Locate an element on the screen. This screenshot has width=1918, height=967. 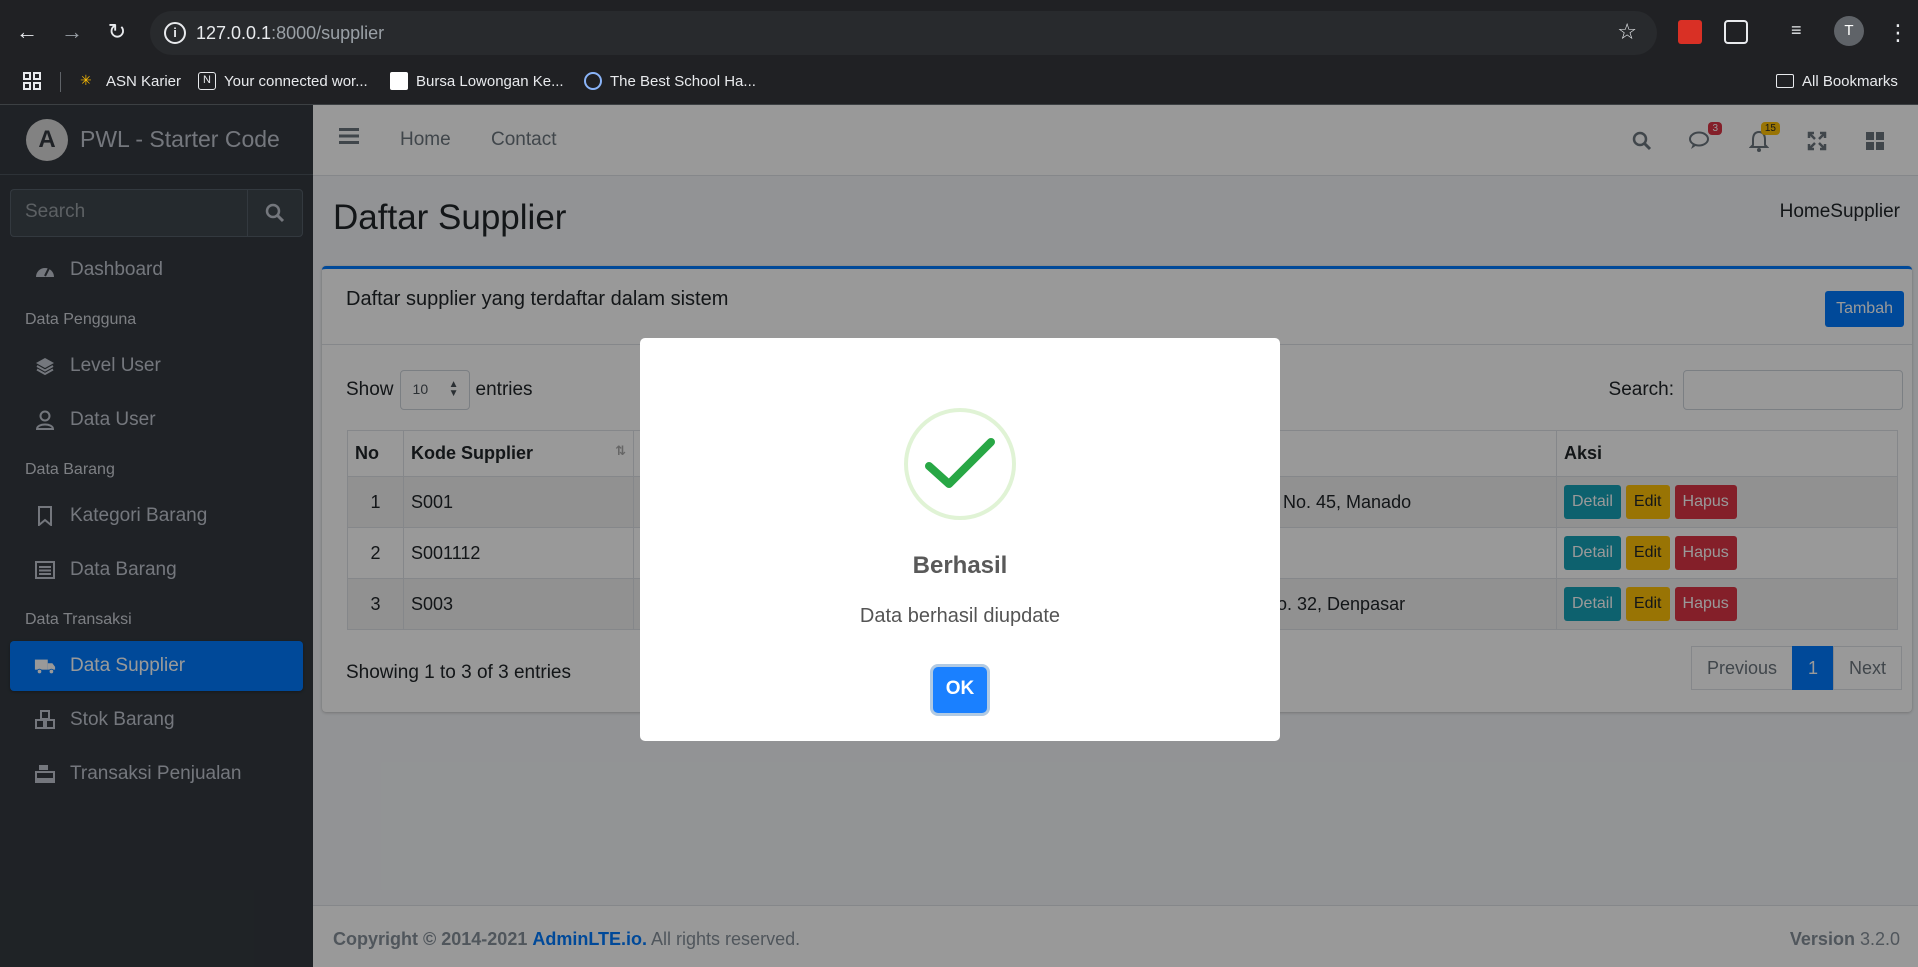
folder-icon is located at coordinates (1785, 81).